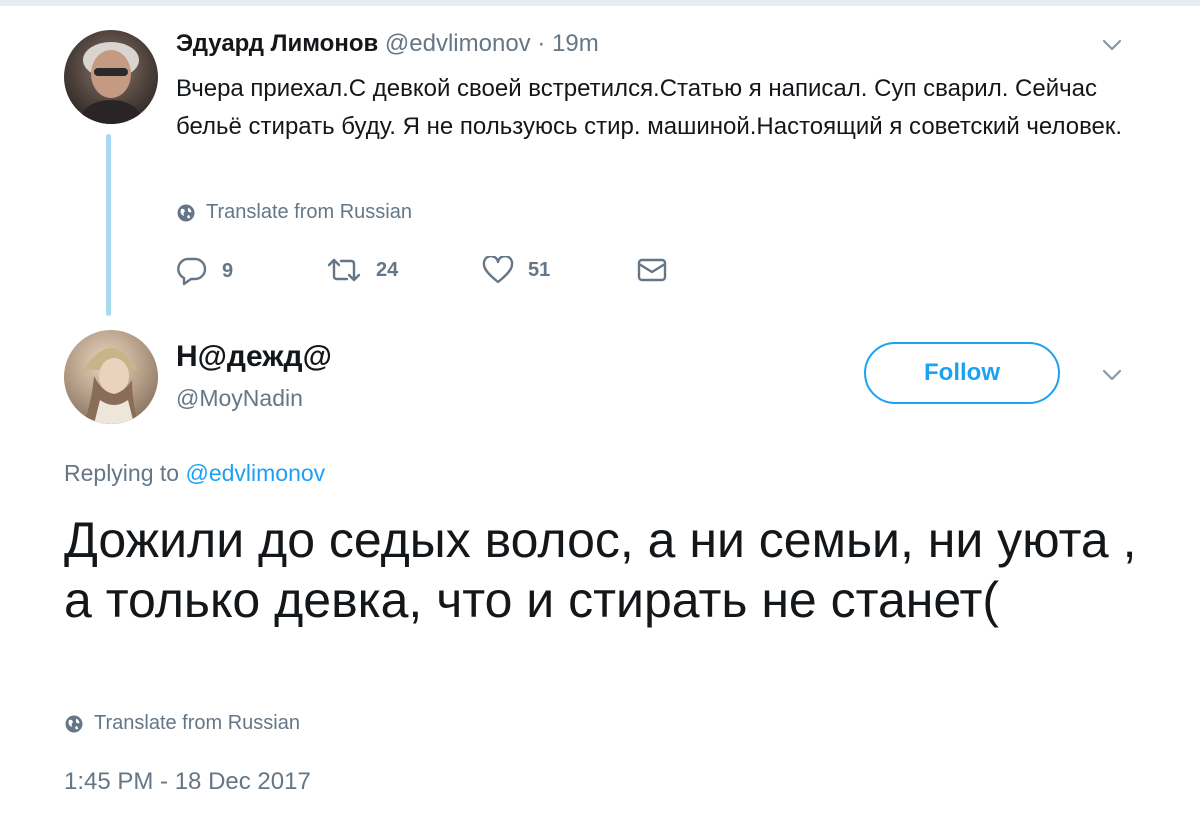 Image resolution: width=1200 pixels, height=830 pixels. What do you see at coordinates (255, 473) in the screenshot?
I see `replying-handle-link: @edvlimonov` at bounding box center [255, 473].